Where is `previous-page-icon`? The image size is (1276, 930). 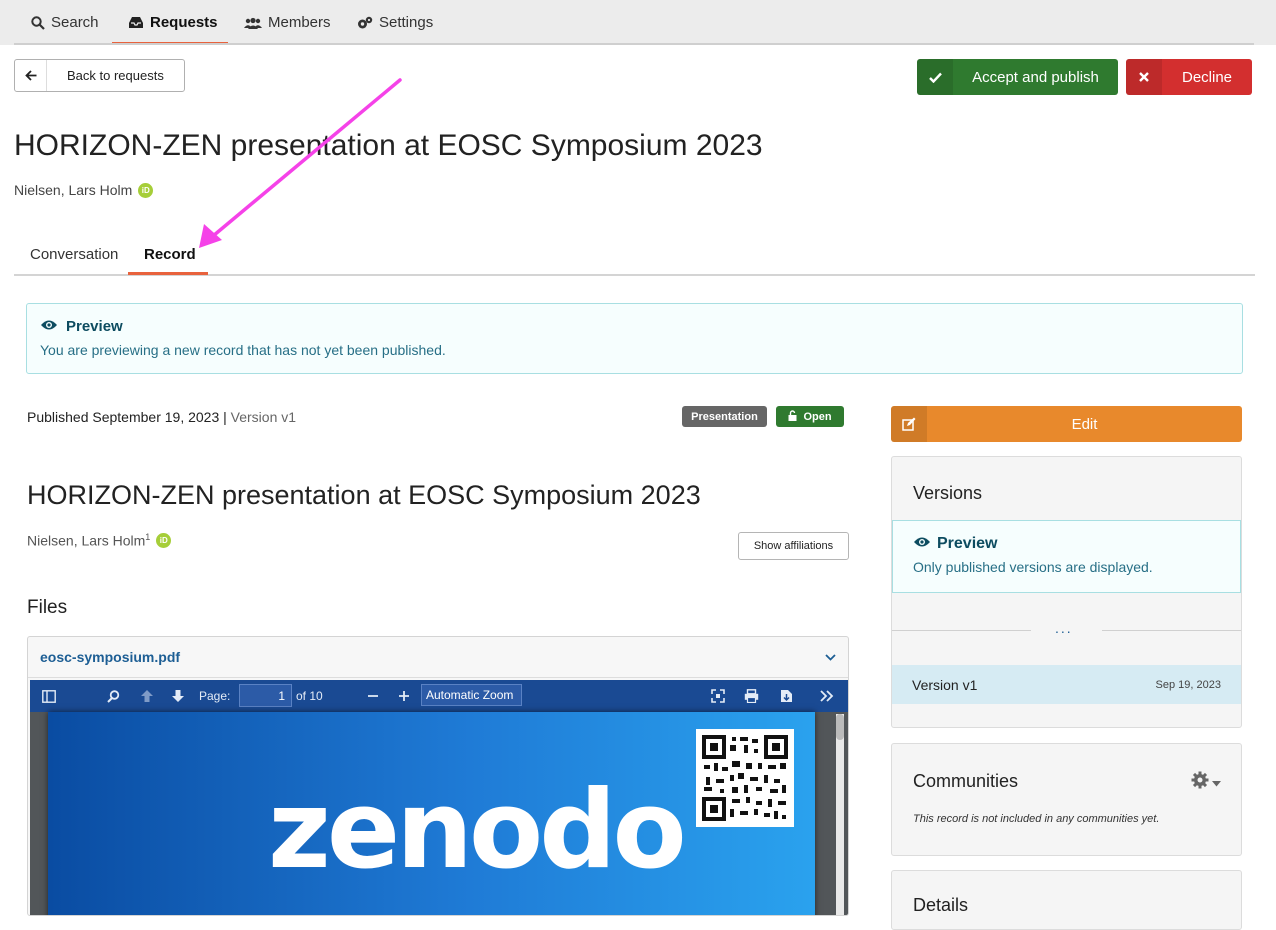
previous-page-icon is located at coordinates (147, 696).